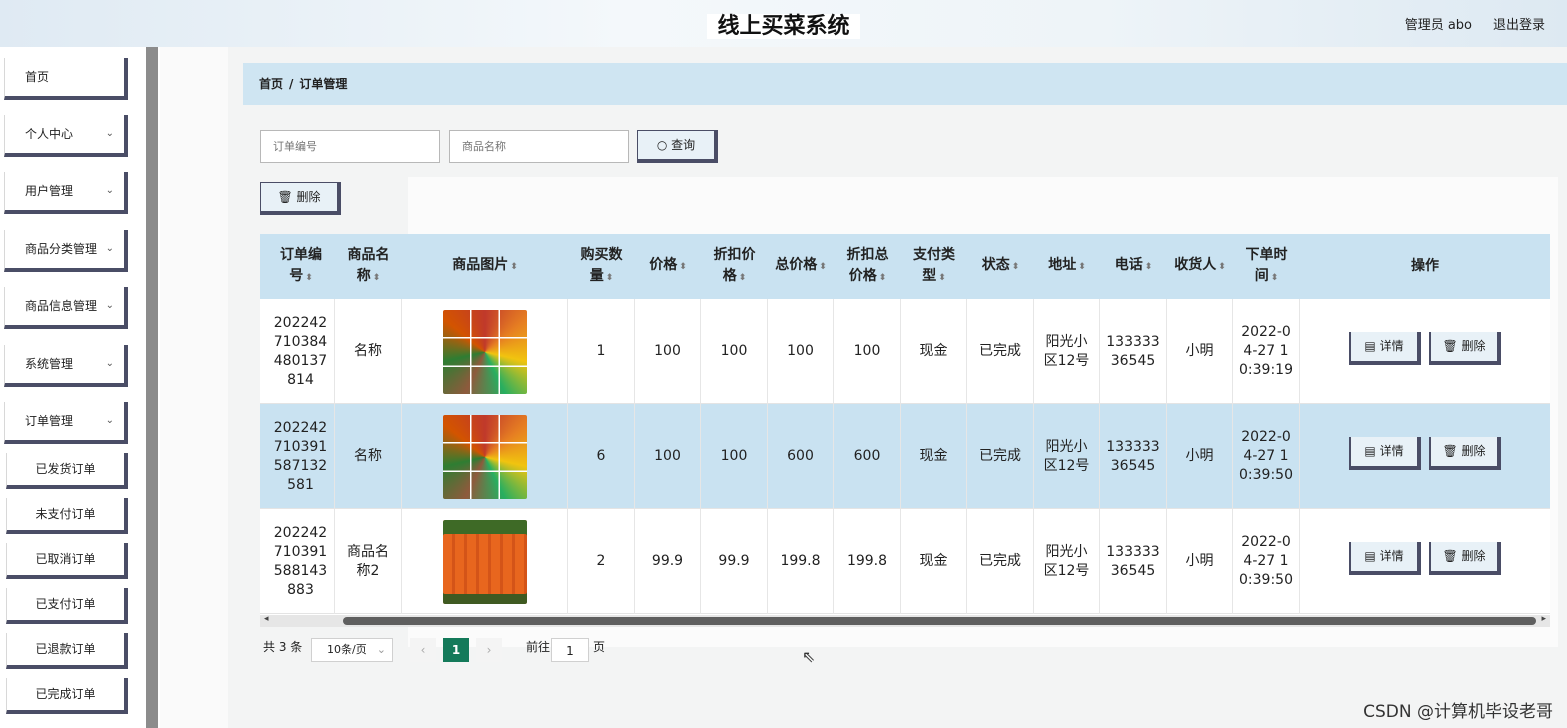 The image size is (1567, 728). Describe the element at coordinates (867, 561) in the screenshot. I see `discount-total-cell: 199.8` at that location.